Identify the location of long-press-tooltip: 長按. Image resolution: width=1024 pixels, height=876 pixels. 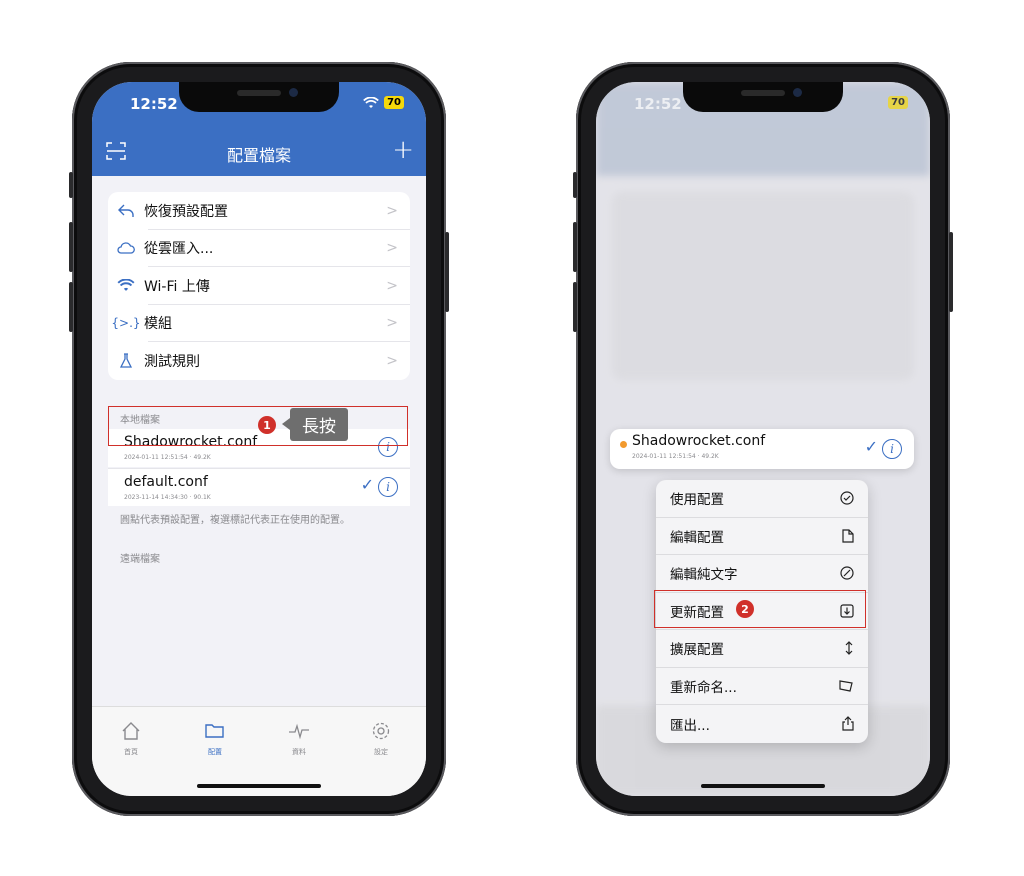
(315, 424).